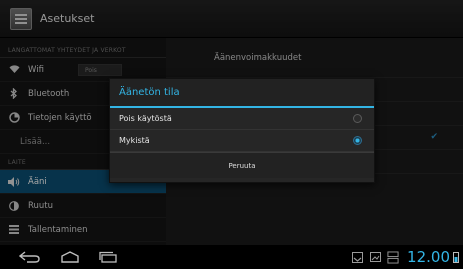 The image size is (463, 269). What do you see at coordinates (242, 93) in the screenshot?
I see `dialog-title: Äänetön tila` at bounding box center [242, 93].